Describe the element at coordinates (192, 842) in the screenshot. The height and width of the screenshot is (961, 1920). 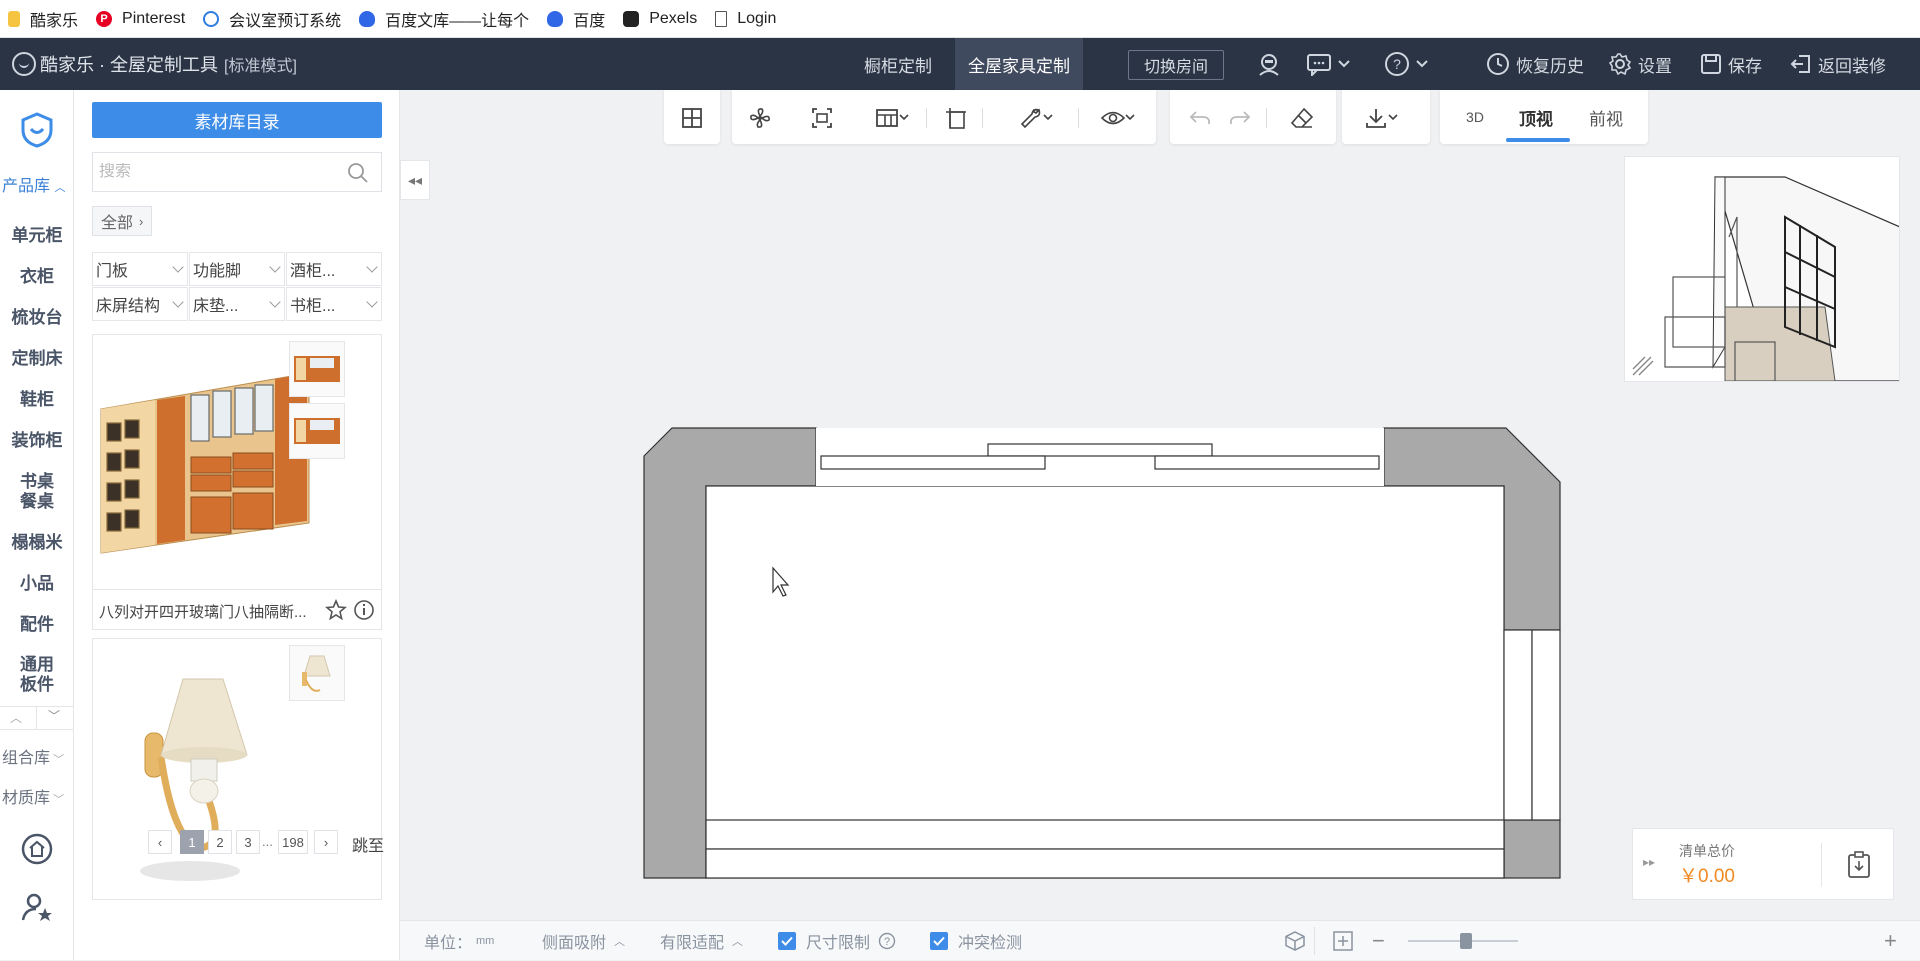
I see `page-button-1: 1` at that location.